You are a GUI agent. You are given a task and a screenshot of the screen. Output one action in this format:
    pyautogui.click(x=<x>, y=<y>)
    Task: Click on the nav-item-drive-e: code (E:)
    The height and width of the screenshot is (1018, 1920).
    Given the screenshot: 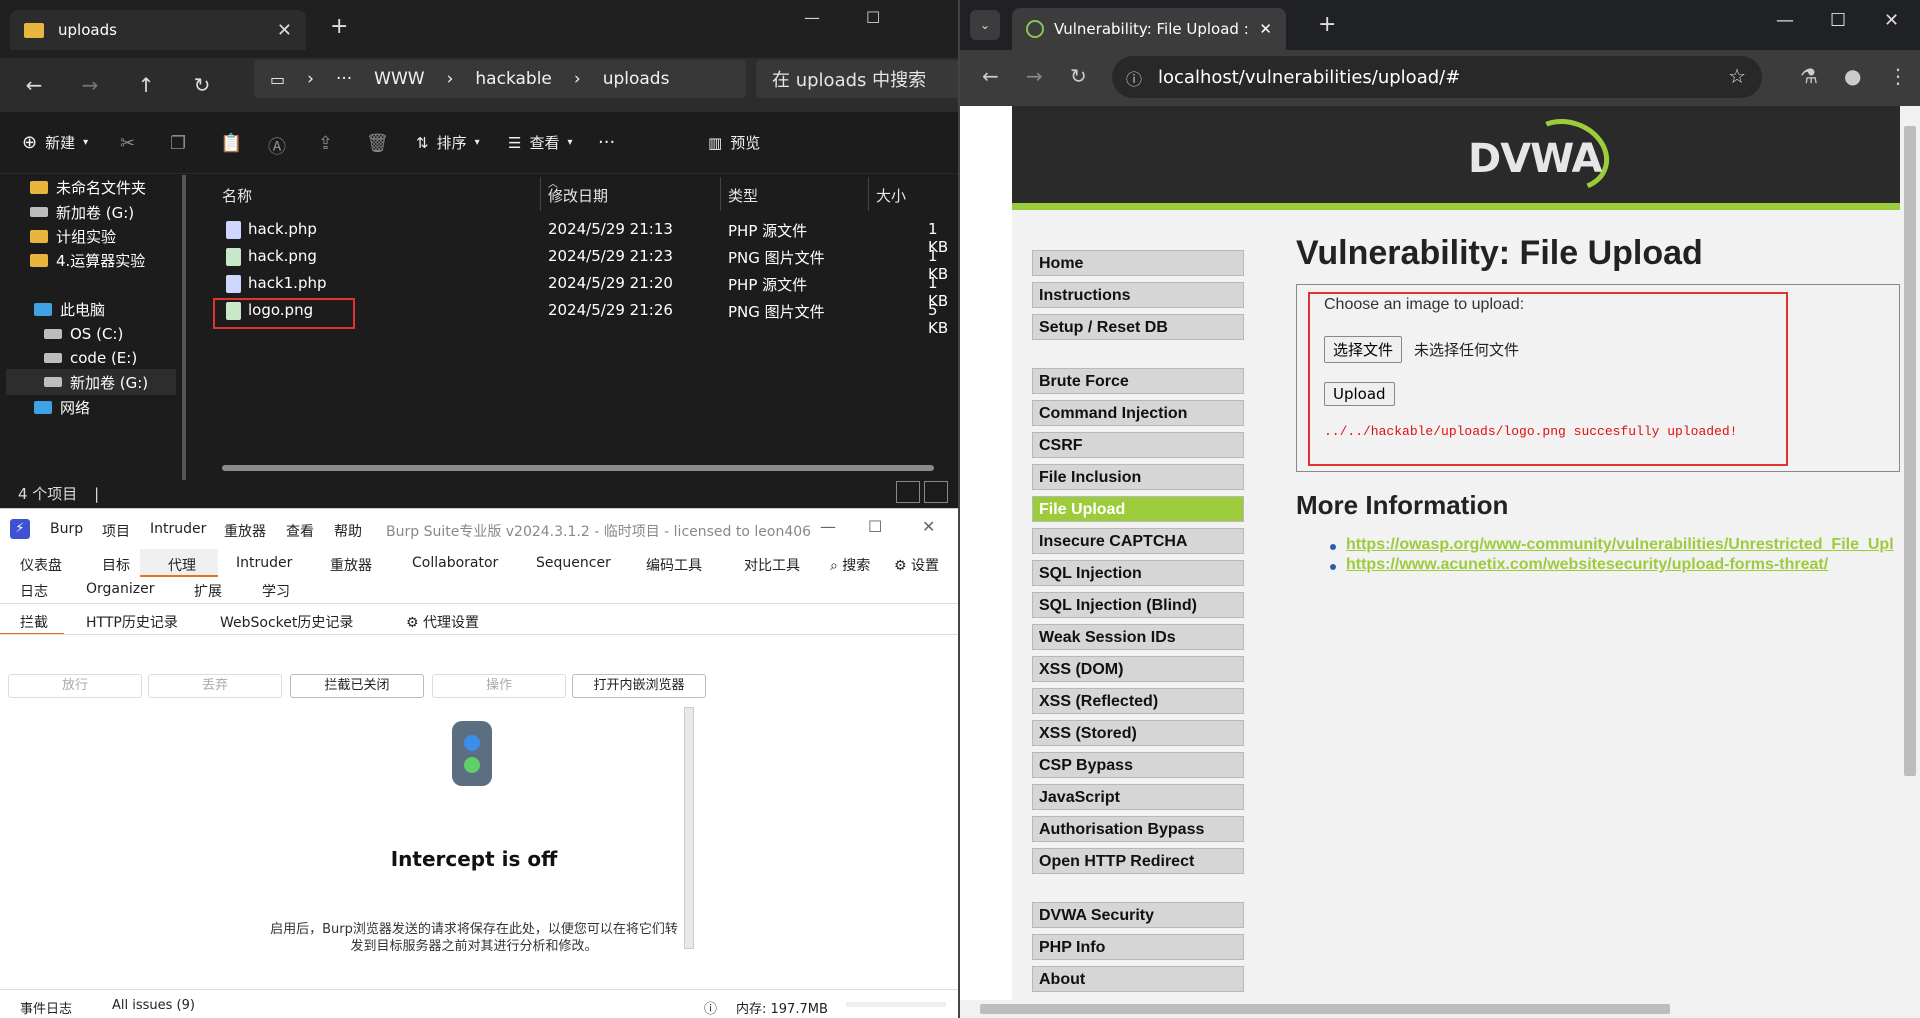 What is the action you would take?
    pyautogui.click(x=90, y=358)
    